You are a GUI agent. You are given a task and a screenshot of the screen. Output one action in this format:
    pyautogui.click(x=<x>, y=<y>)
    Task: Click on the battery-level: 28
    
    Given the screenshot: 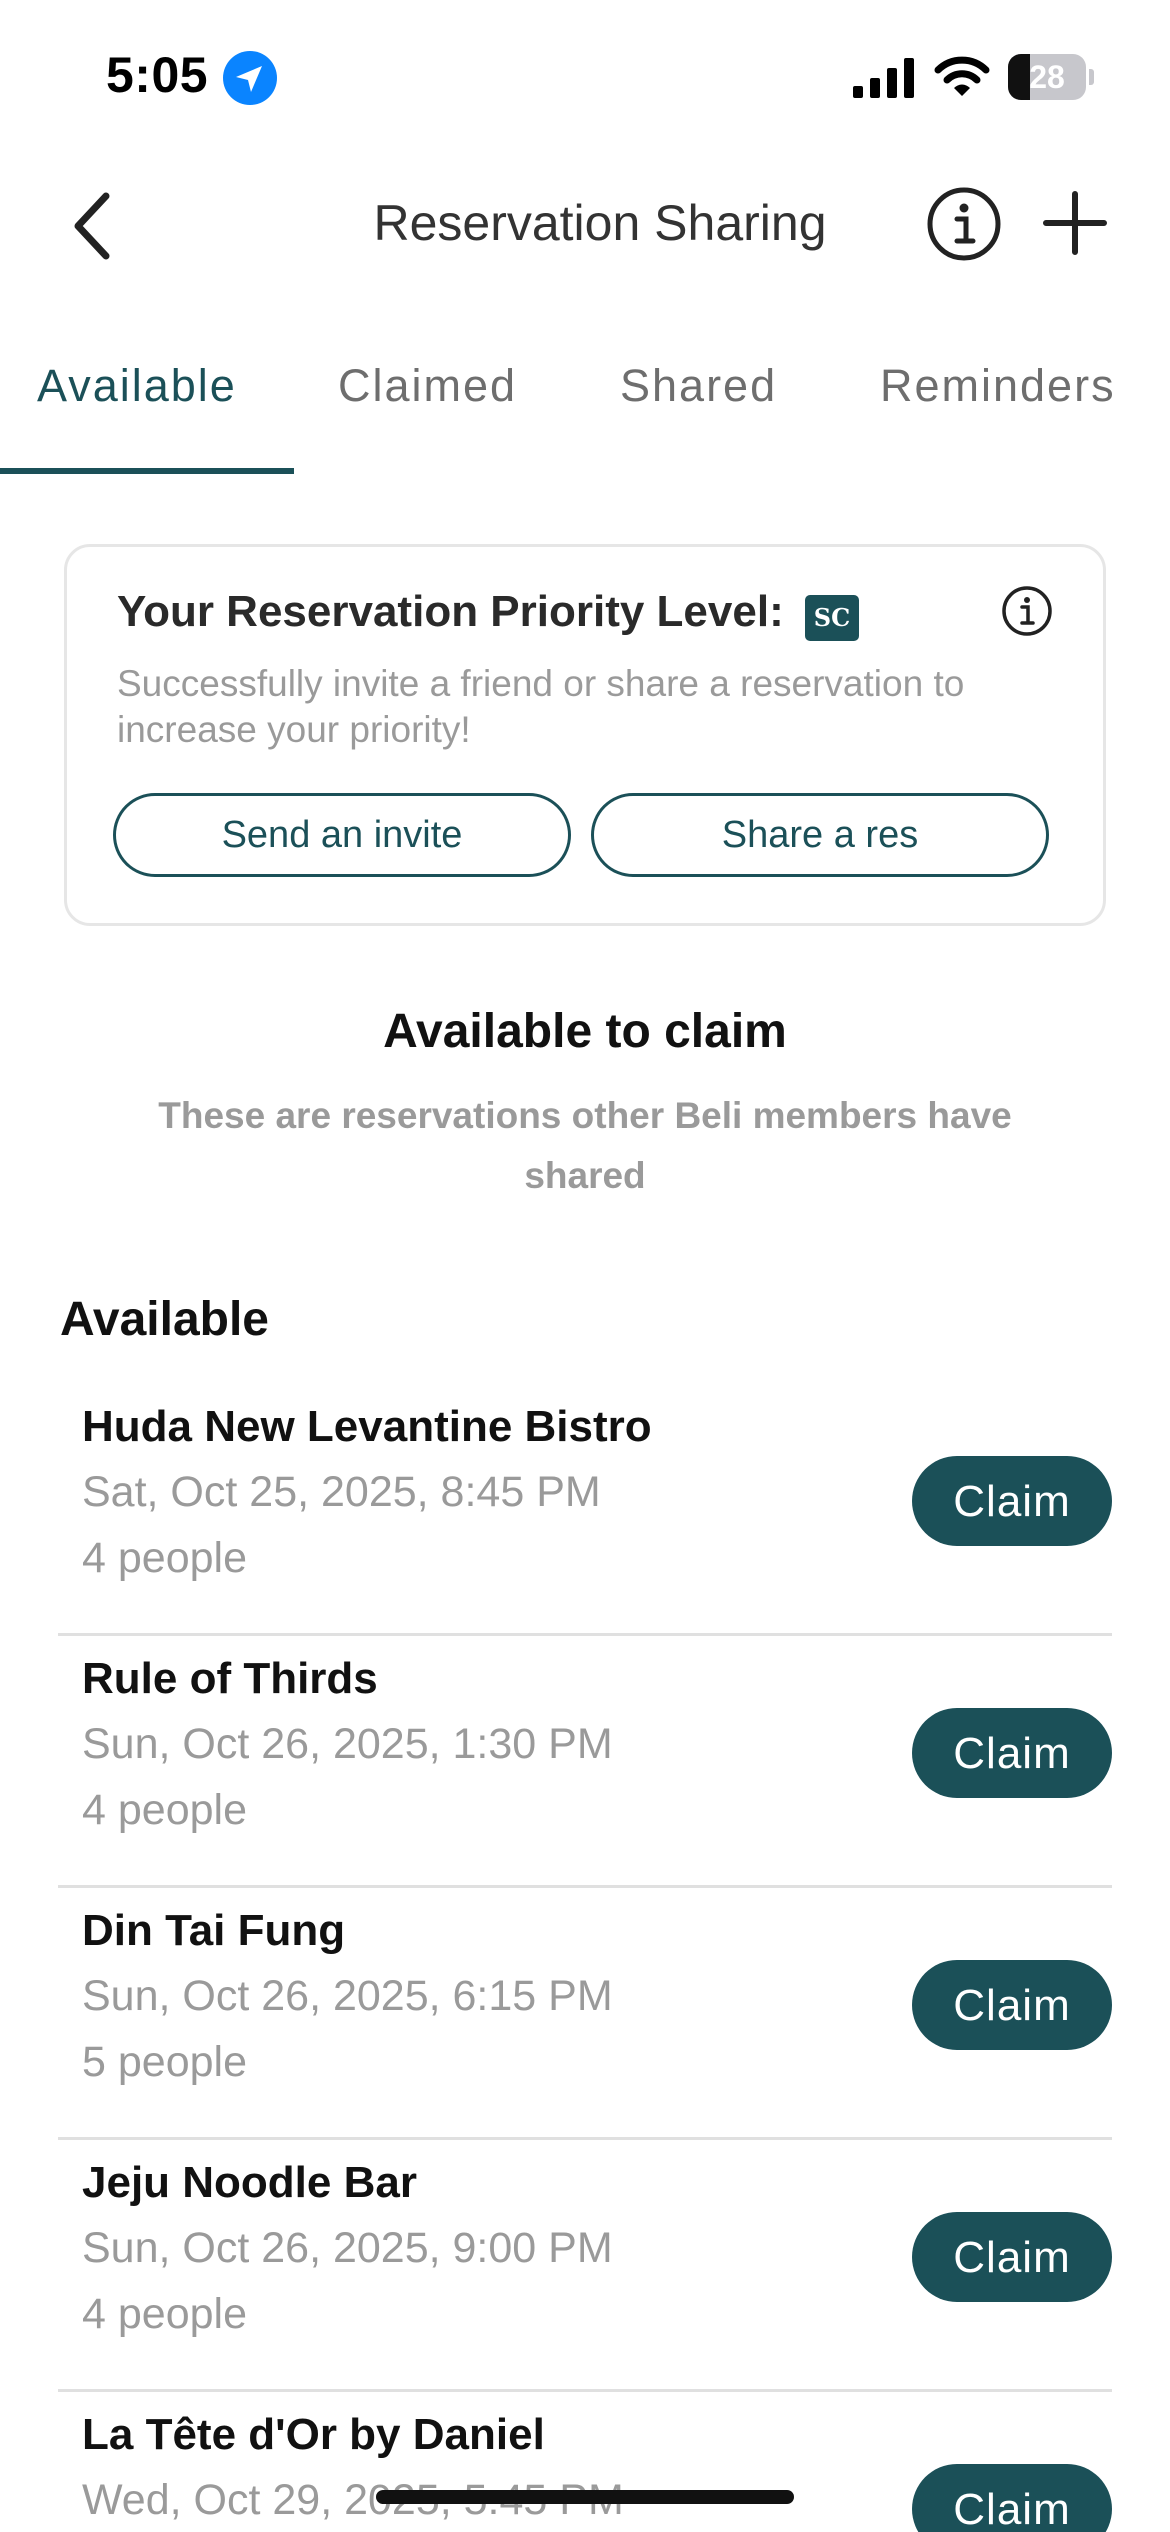 What is the action you would take?
    pyautogui.click(x=1047, y=77)
    